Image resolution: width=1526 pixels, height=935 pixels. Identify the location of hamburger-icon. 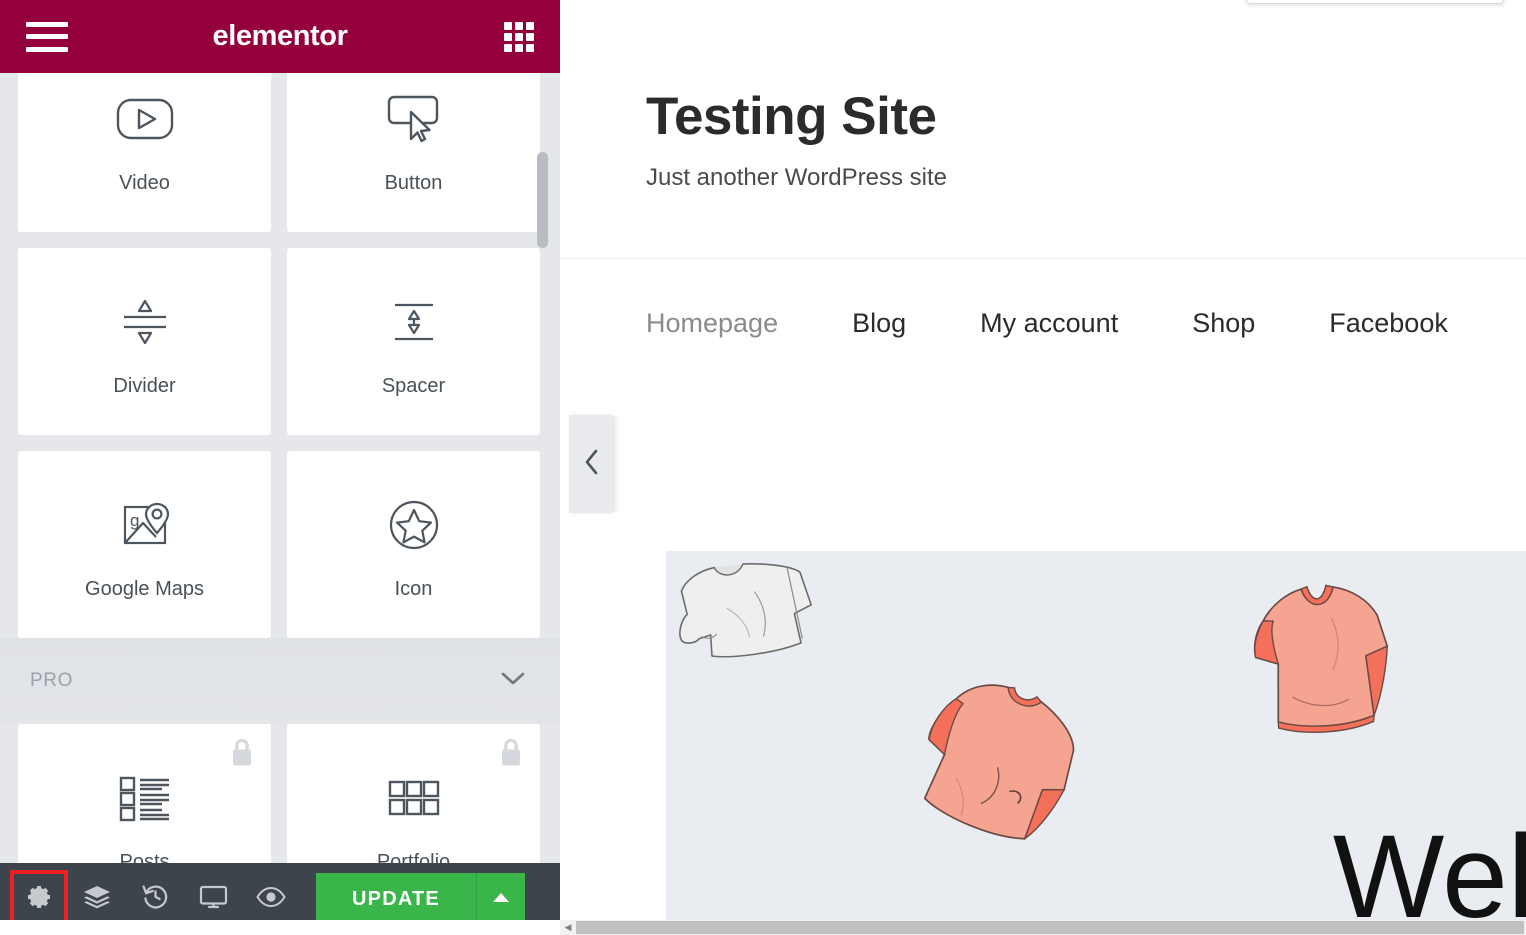
(47, 36).